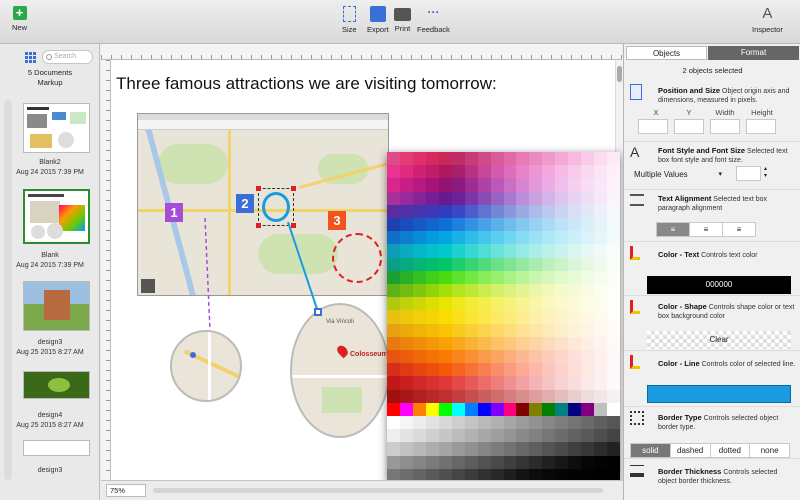 This screenshot has width=800, height=500. Describe the element at coordinates (768, 173) in the screenshot. I see `font-size-stepper: ▴ ▾` at that location.